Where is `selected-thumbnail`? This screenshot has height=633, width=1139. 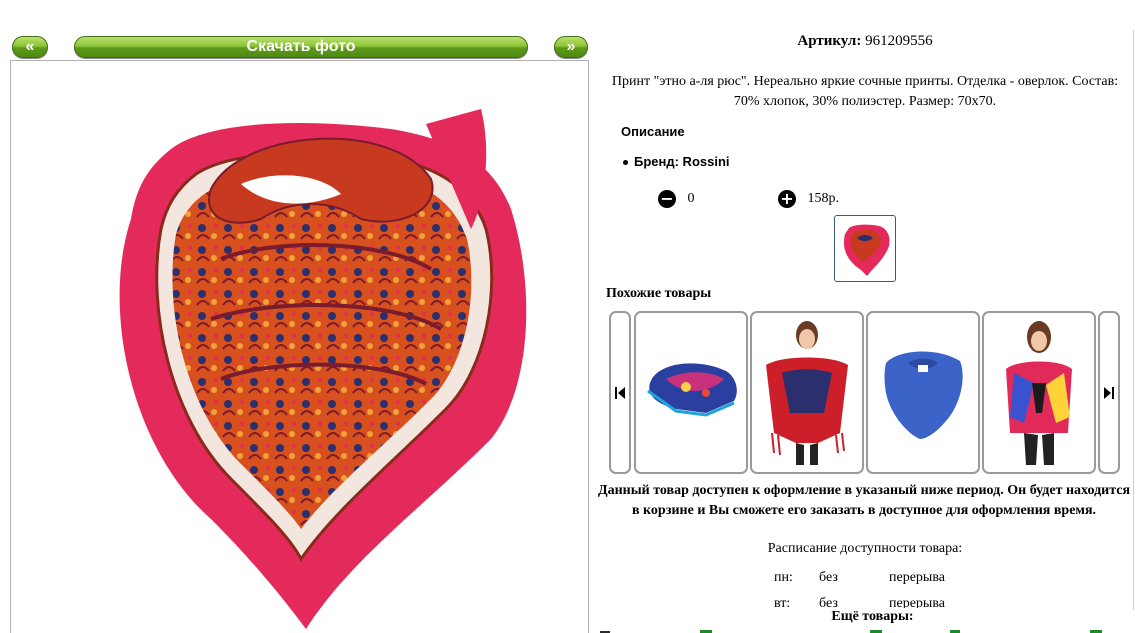 selected-thumbnail is located at coordinates (865, 248).